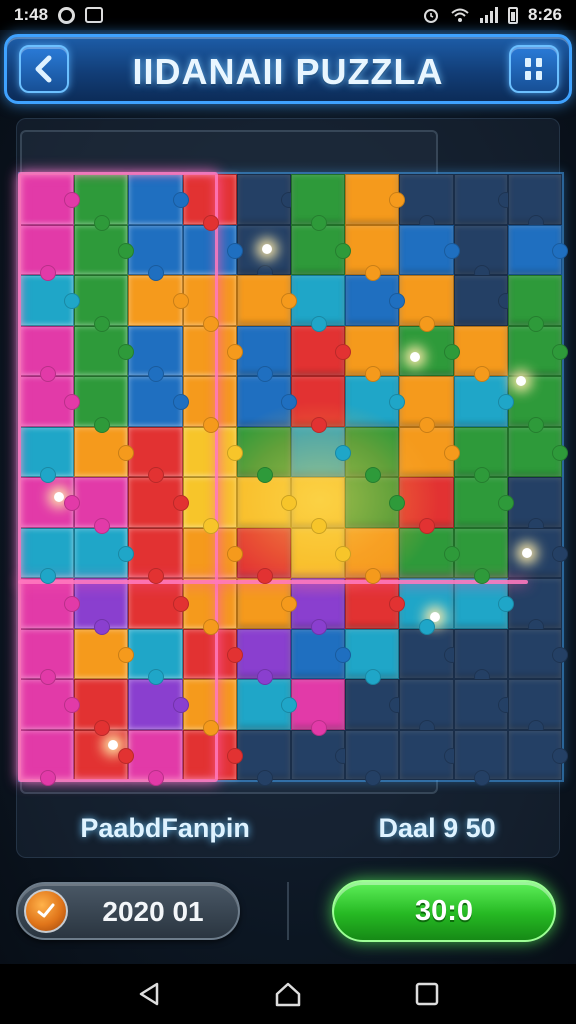  Describe the element at coordinates (534, 69) in the screenshot. I see `menu-button` at that location.